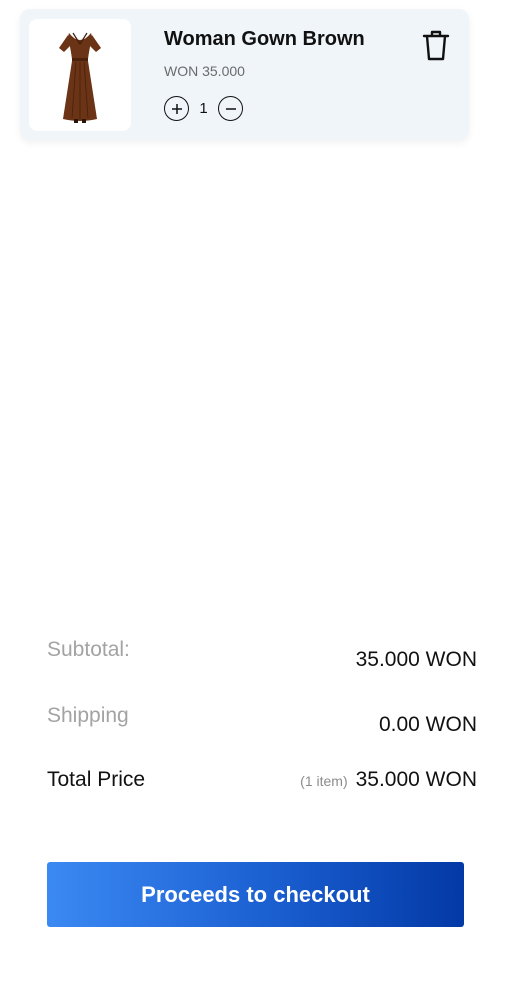 The width and height of the screenshot is (508, 982). I want to click on total-price-value: 35.000 WON, so click(416, 779).